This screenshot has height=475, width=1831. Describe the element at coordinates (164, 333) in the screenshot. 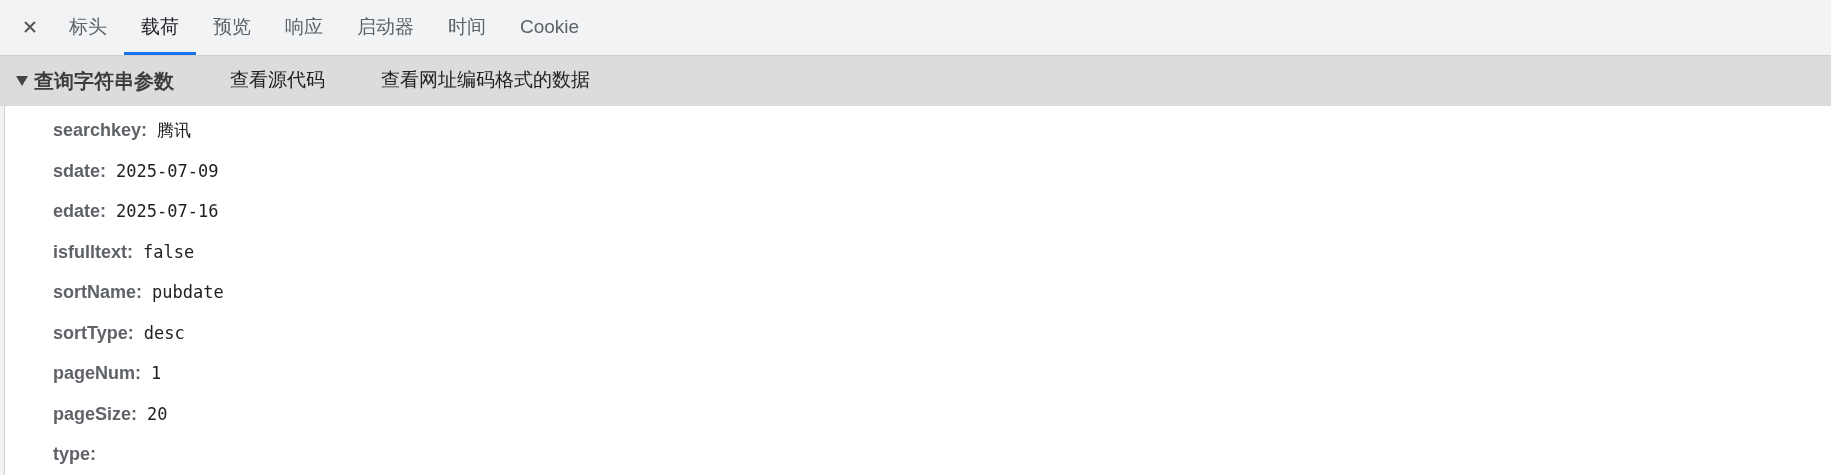

I see `param-value: desc` at that location.